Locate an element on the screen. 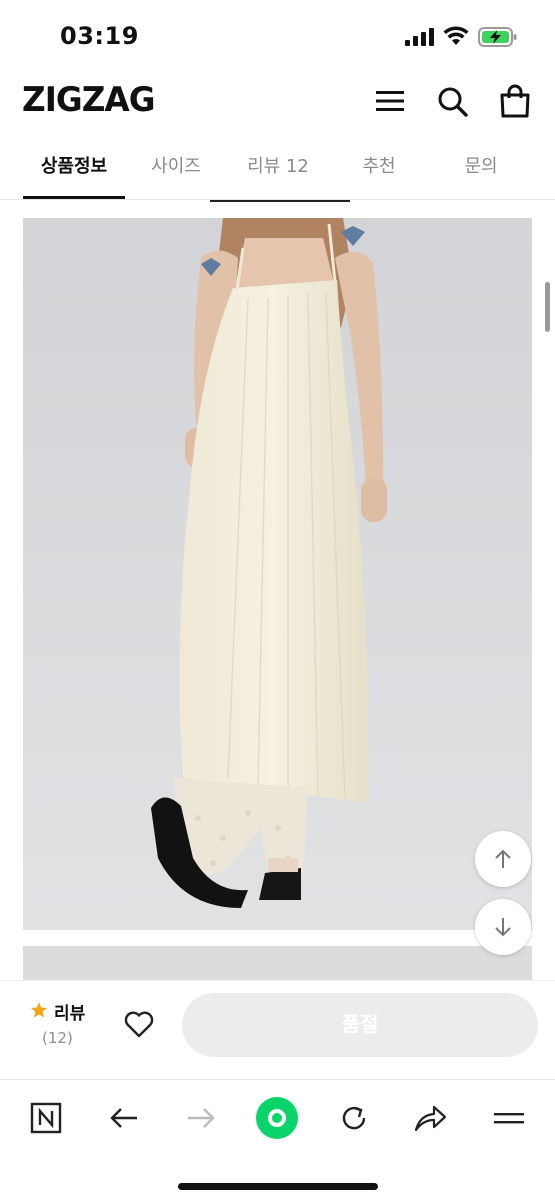  search-icon is located at coordinates (452, 101).